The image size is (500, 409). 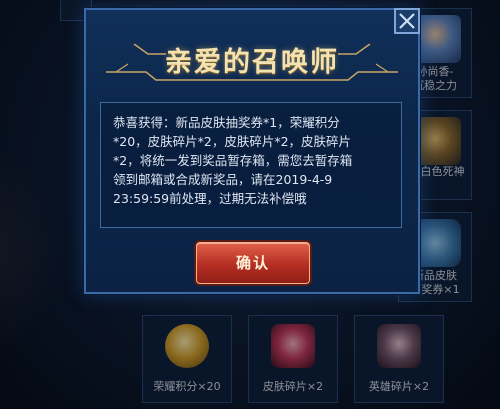 I want to click on title-area: 亲爱的召唤师, so click(x=252, y=58).